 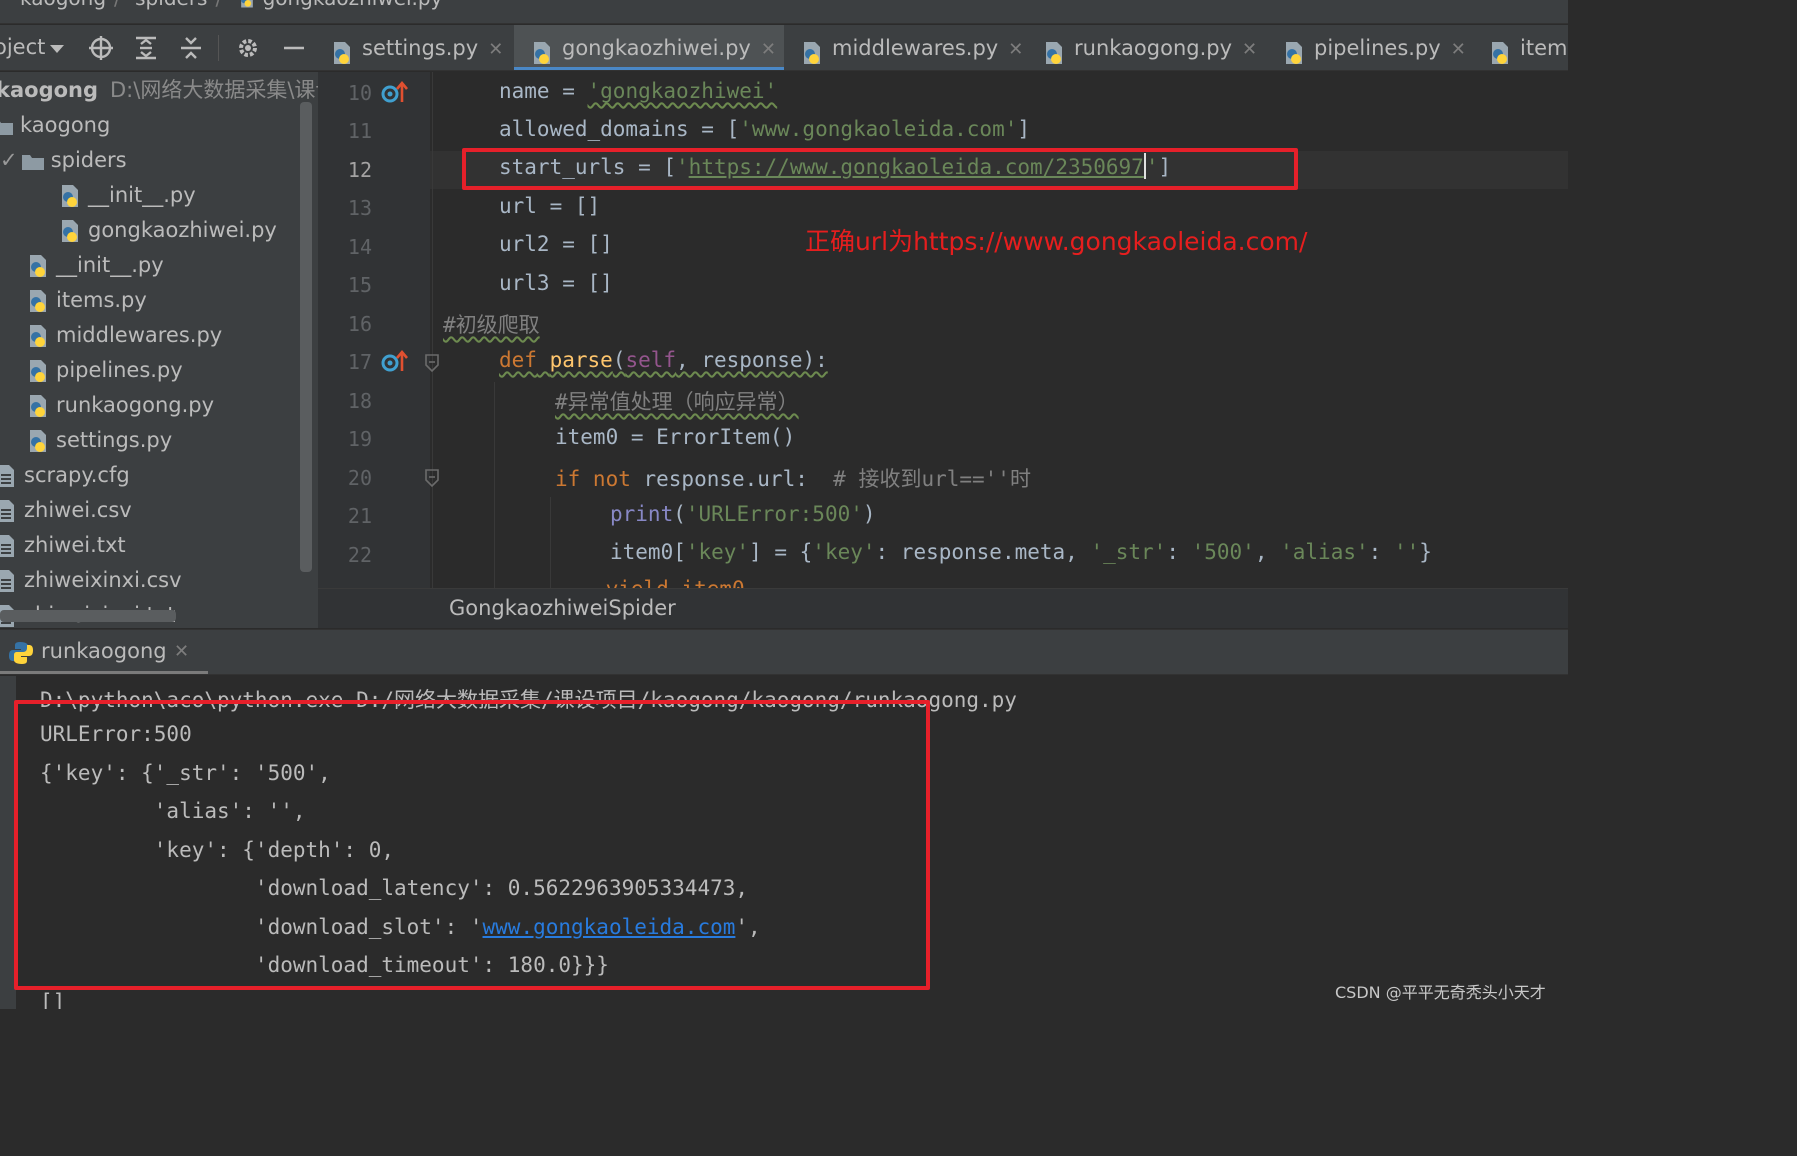 What do you see at coordinates (182, 230) in the screenshot?
I see `tree-item-label: gongkaozhiwei.py` at bounding box center [182, 230].